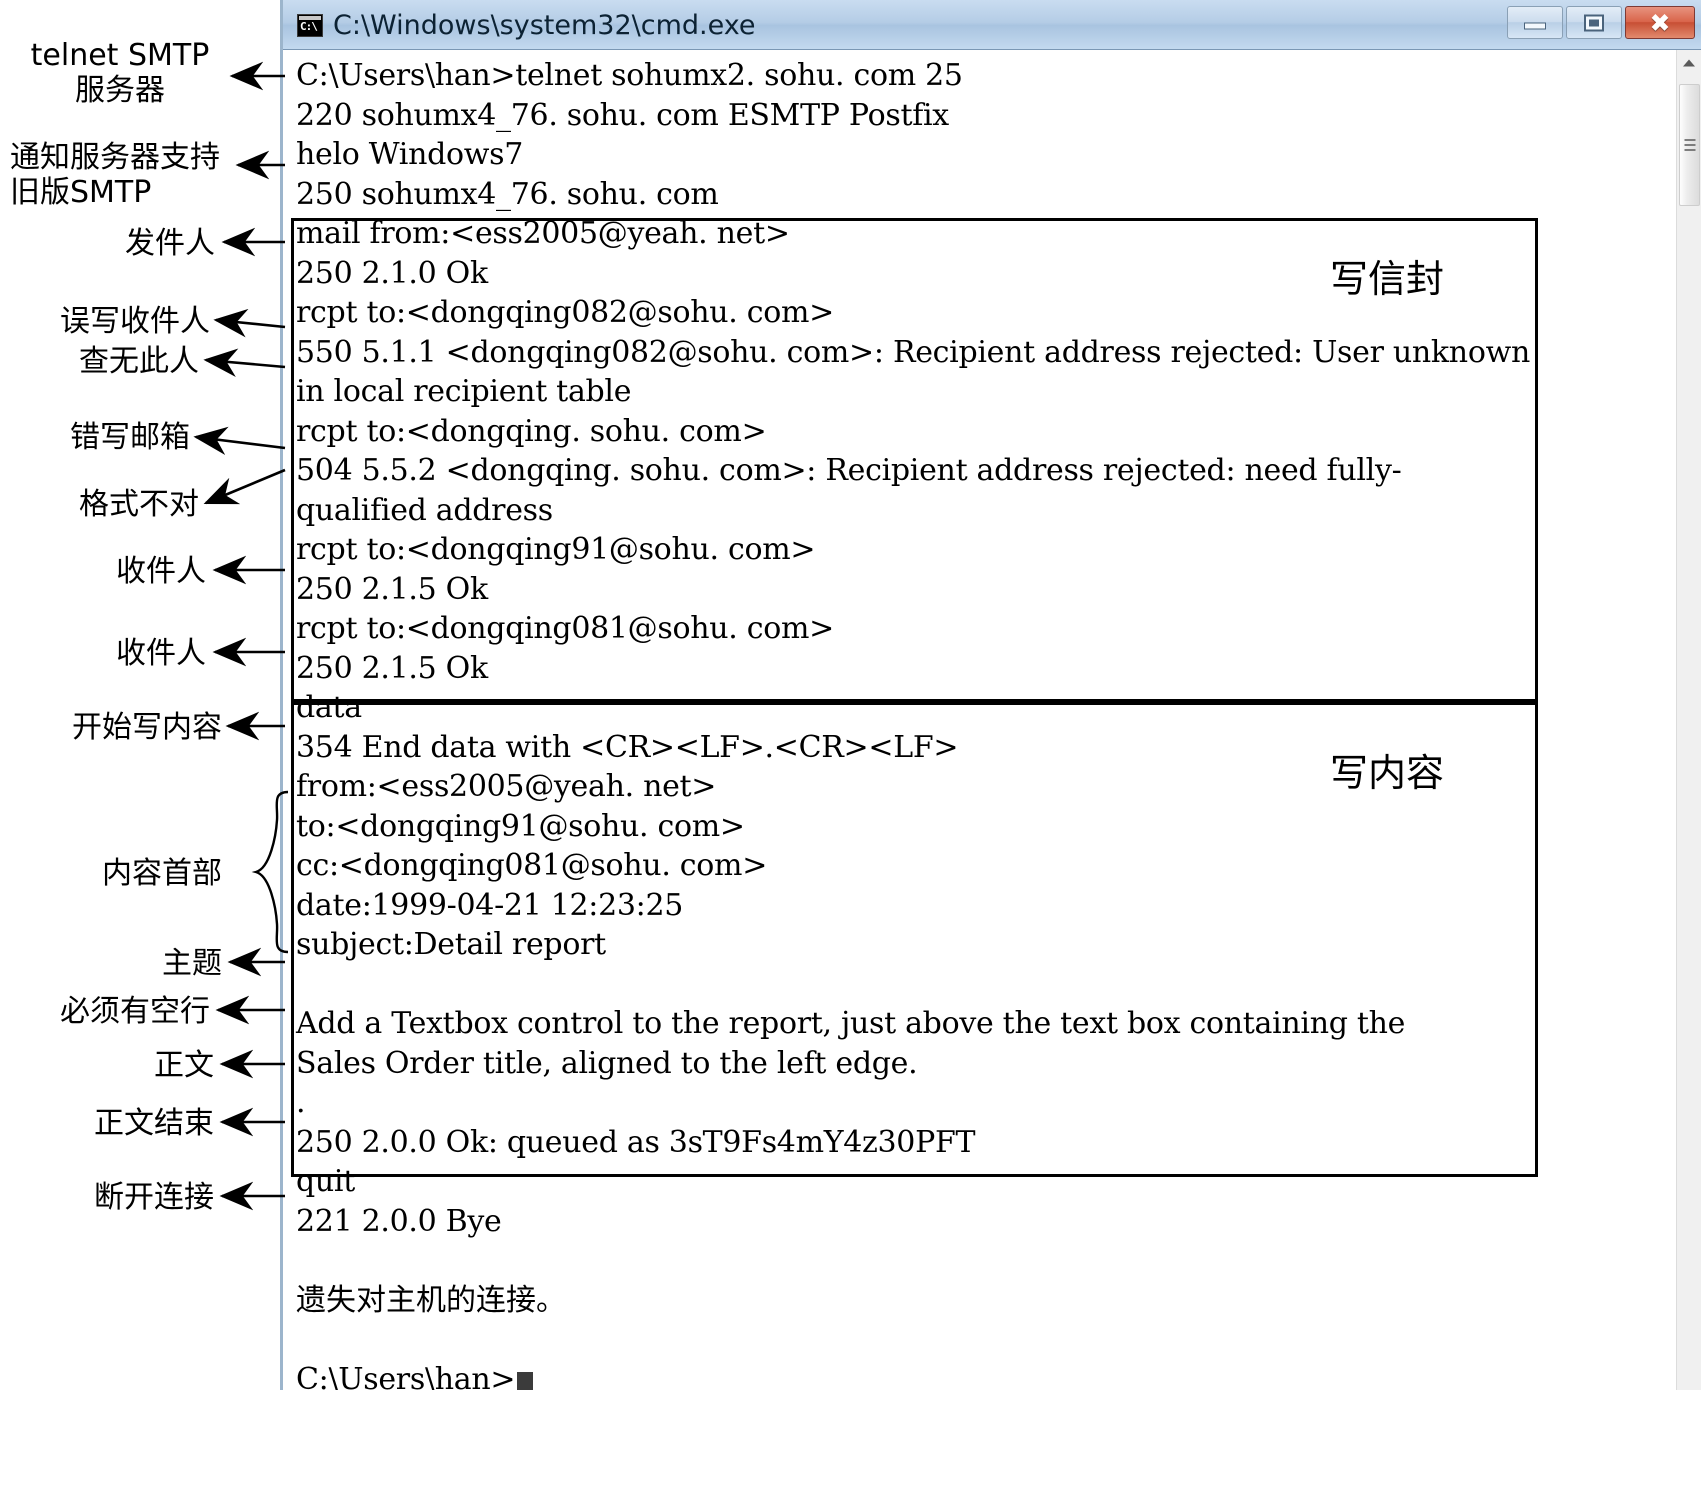 Image resolution: width=1701 pixels, height=1500 pixels. I want to click on maximize-icon, so click(1594, 22).